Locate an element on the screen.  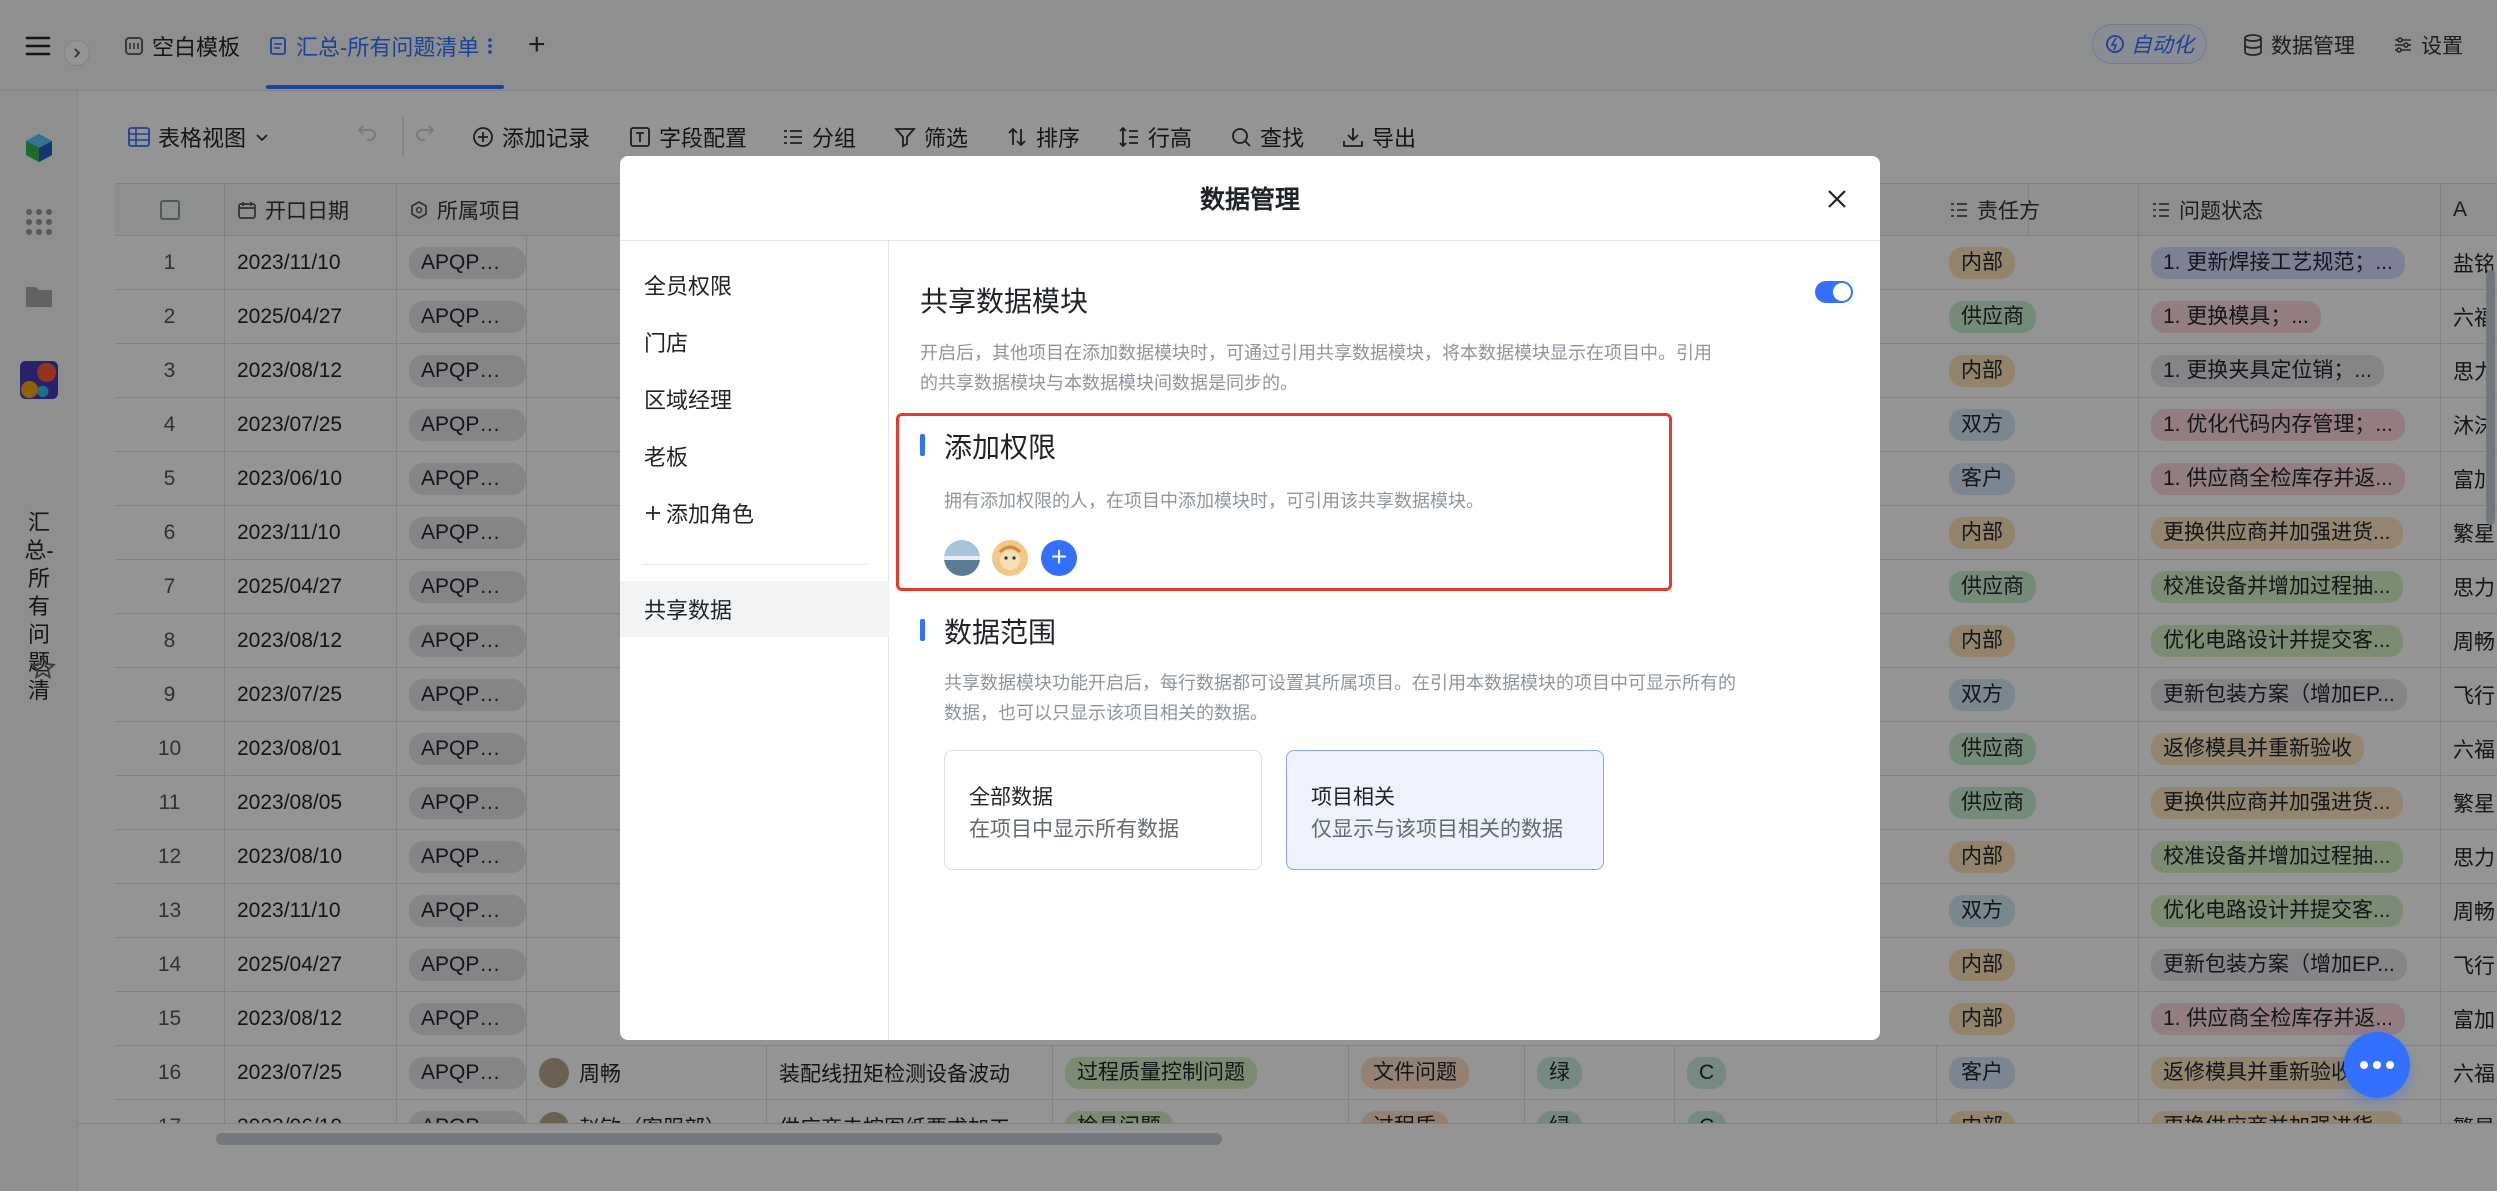
nav-label: 全员权限 is located at coordinates (688, 286).